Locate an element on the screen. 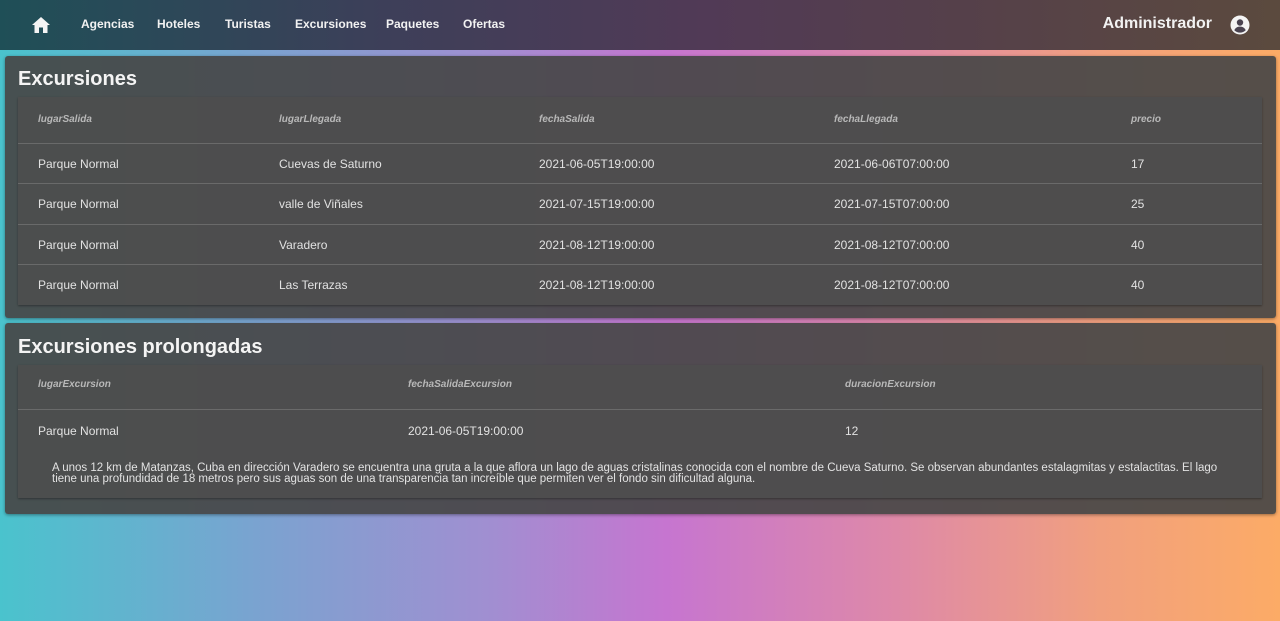 This screenshot has width=1280, height=621. cell-precio: 17 is located at coordinates (1138, 164).